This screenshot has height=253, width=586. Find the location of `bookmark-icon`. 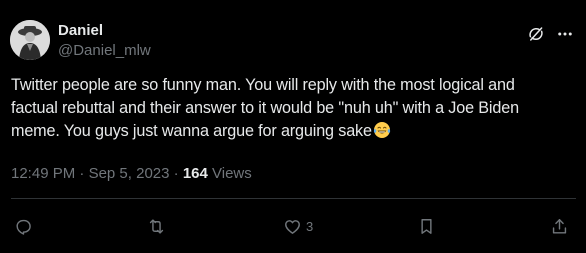

bookmark-icon is located at coordinates (426, 226).